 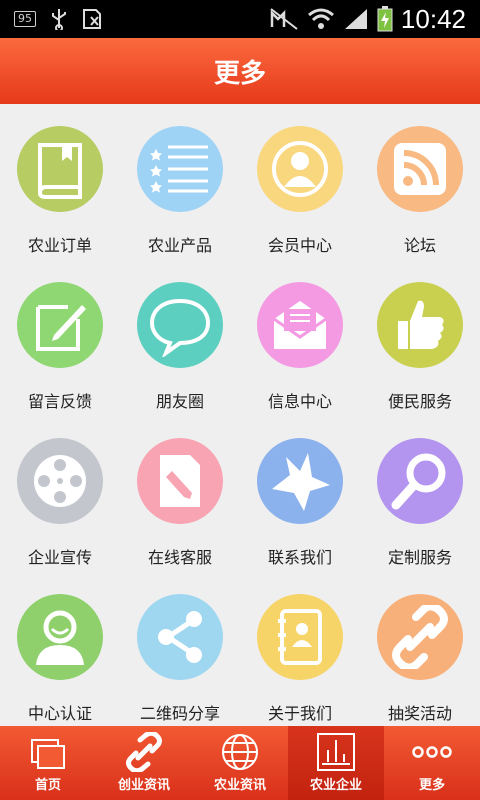 I want to click on tab-home: 首页, so click(x=48, y=763).